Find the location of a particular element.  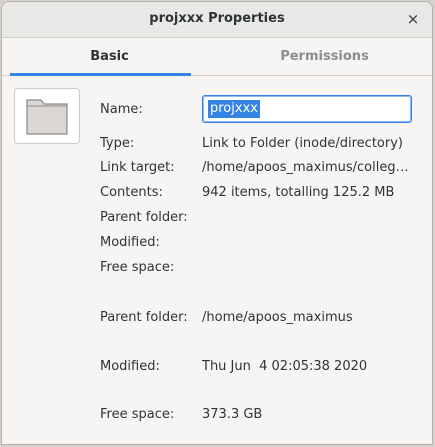

name-row: Name: projxxx is located at coordinates (260, 109).